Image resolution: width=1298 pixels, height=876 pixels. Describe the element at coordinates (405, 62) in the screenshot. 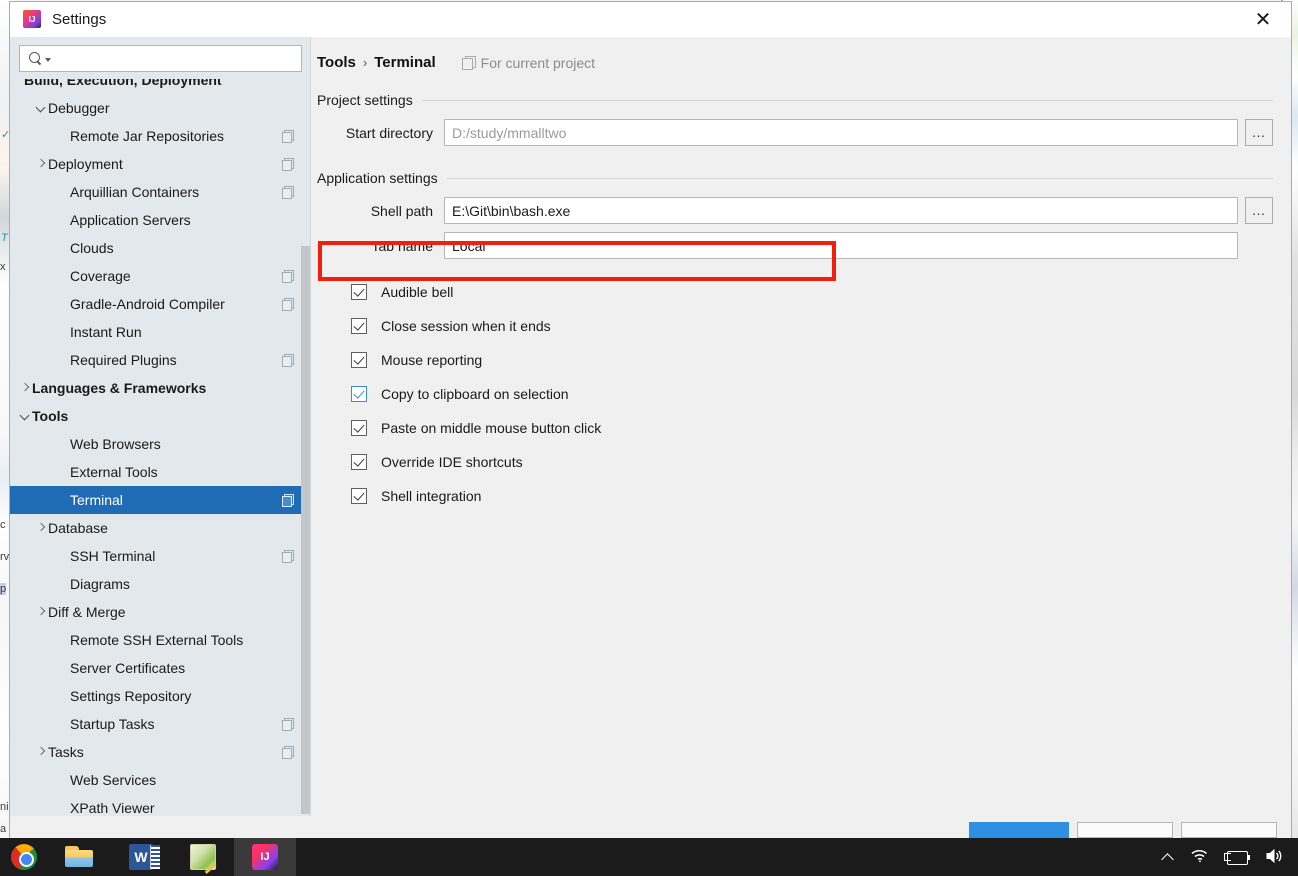

I see `breadcrumb-current: Terminal` at that location.